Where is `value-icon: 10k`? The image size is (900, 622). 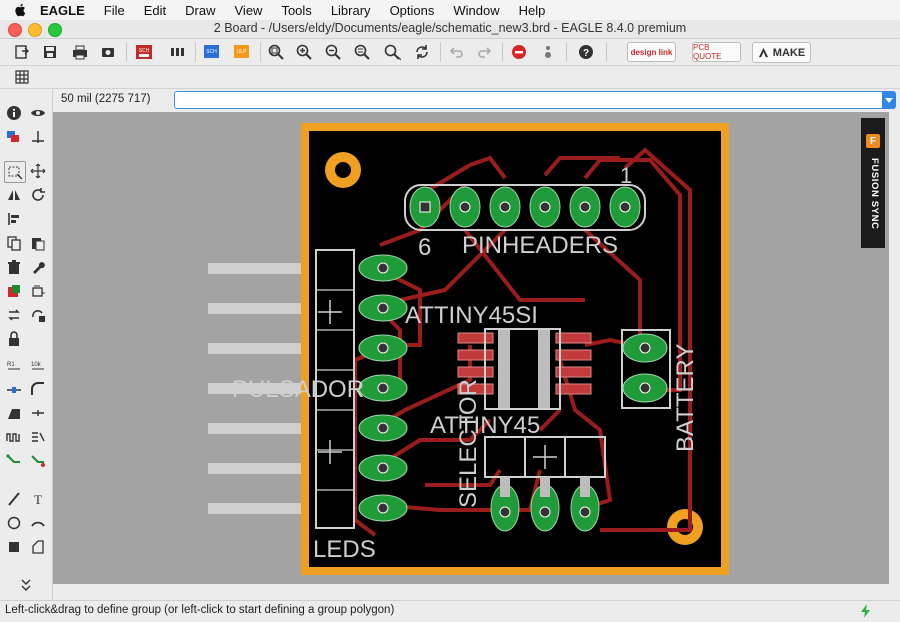 value-icon: 10k is located at coordinates (38, 365).